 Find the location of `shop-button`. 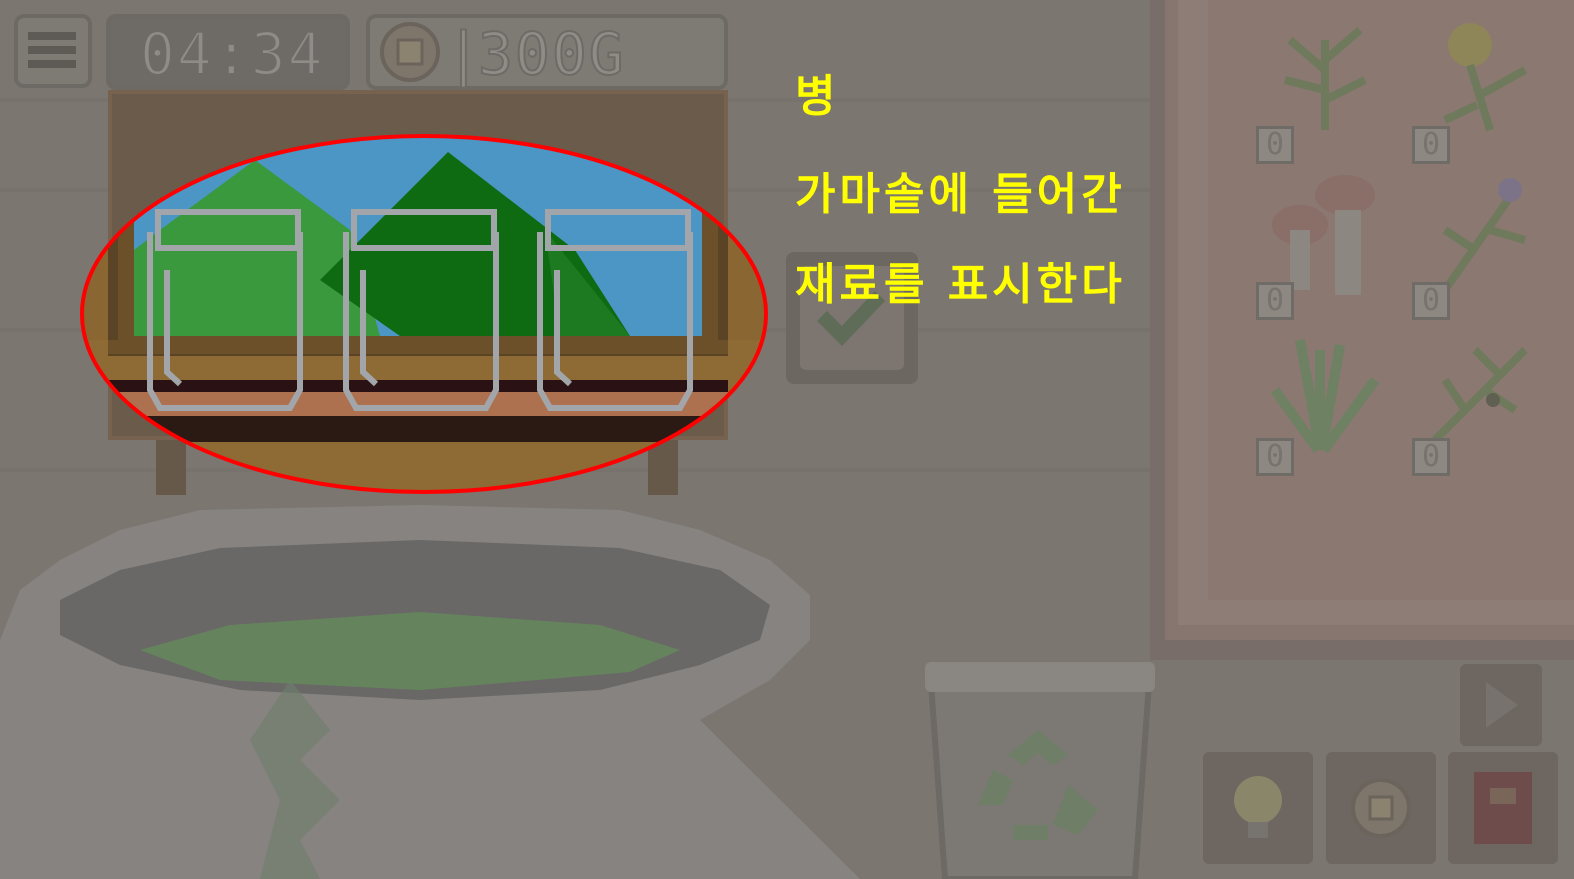

shop-button is located at coordinates (1381, 808).